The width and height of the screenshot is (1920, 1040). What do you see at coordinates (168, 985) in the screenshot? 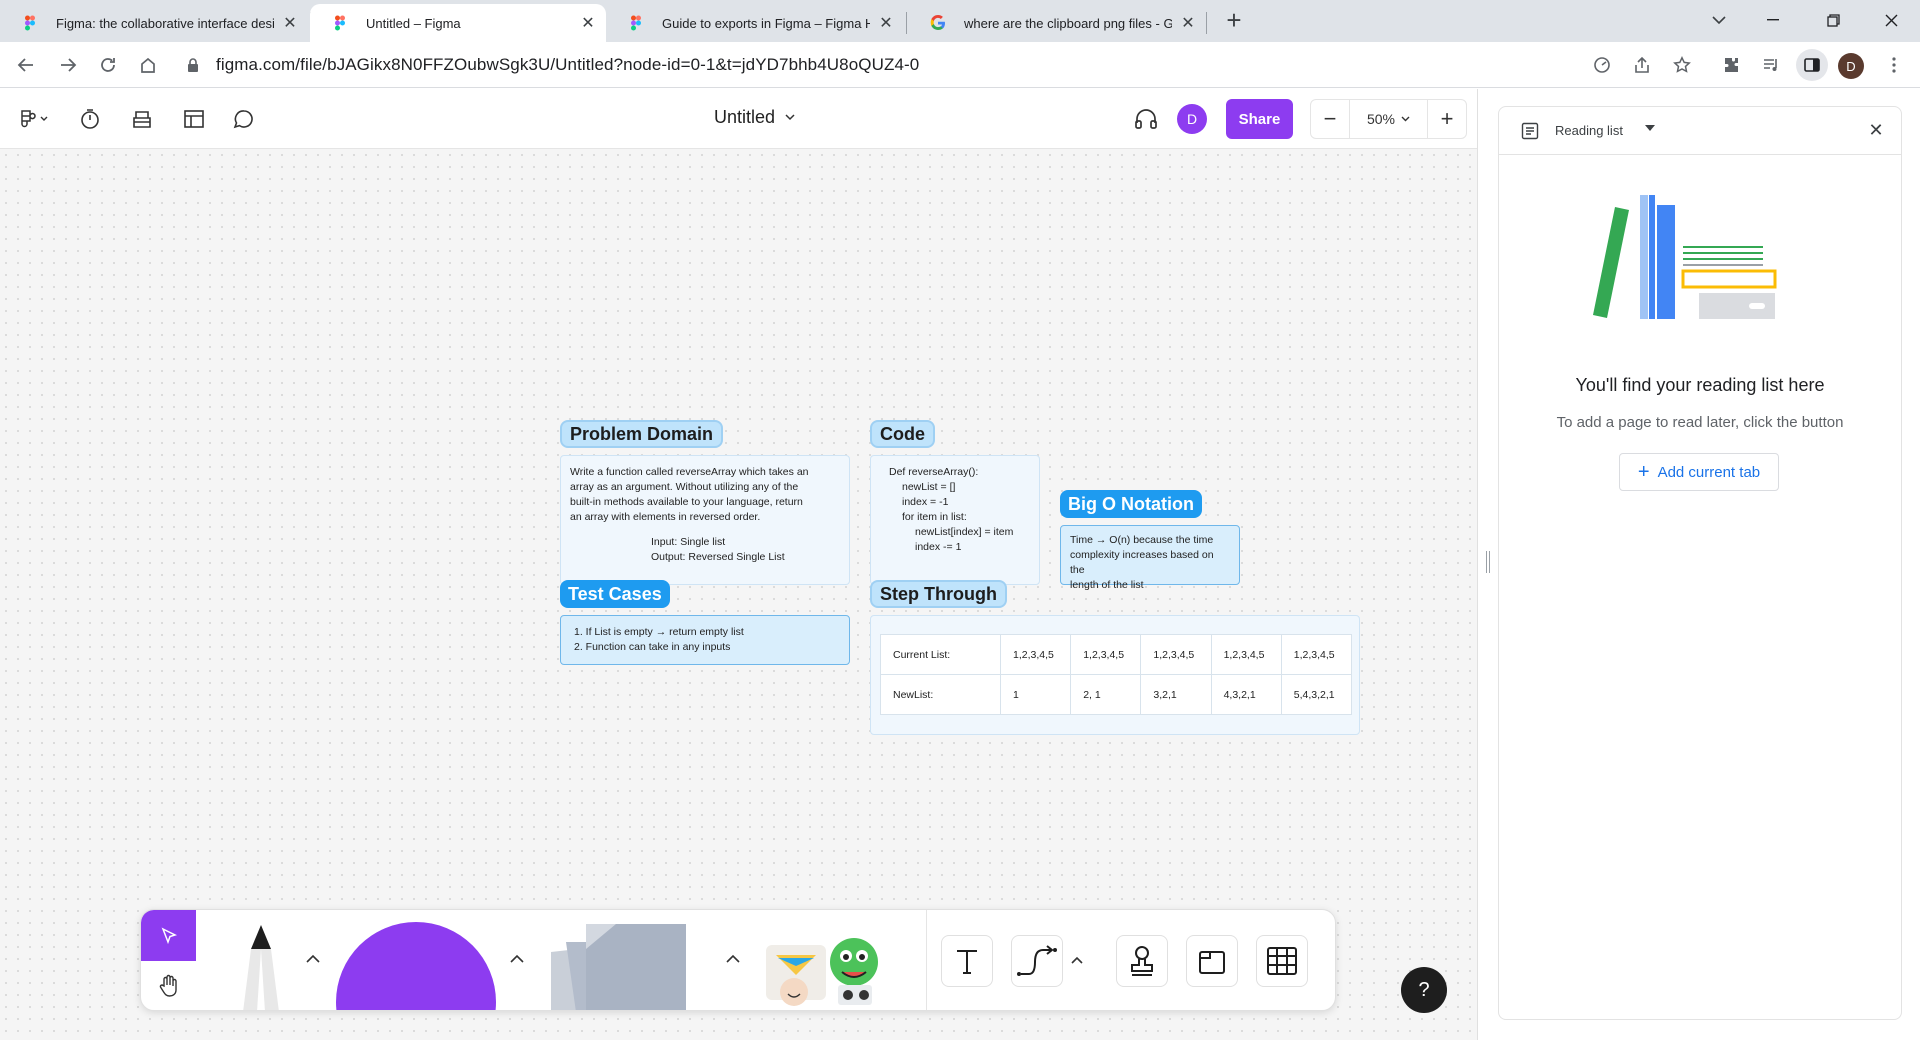
I see `hand-tool` at bounding box center [168, 985].